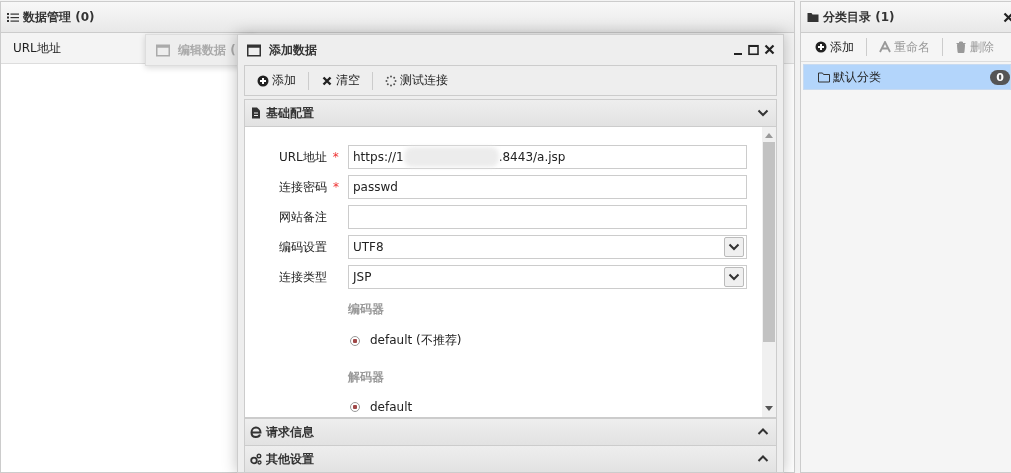 The width and height of the screenshot is (1011, 473). What do you see at coordinates (547, 187) in the screenshot?
I see `input-field: passwd` at bounding box center [547, 187].